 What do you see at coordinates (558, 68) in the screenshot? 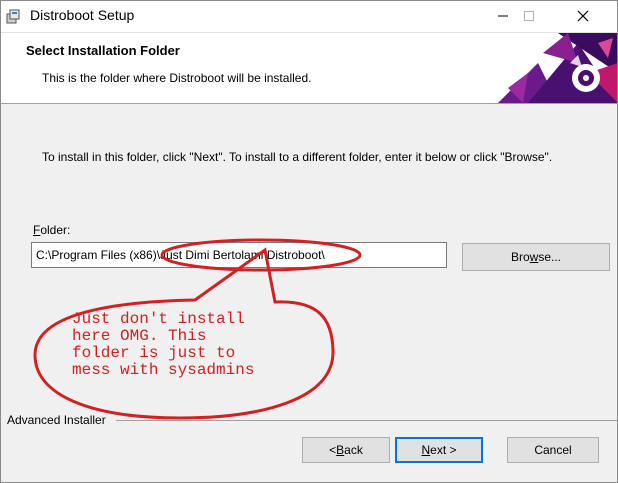
I see `distroboot-logo-art` at bounding box center [558, 68].